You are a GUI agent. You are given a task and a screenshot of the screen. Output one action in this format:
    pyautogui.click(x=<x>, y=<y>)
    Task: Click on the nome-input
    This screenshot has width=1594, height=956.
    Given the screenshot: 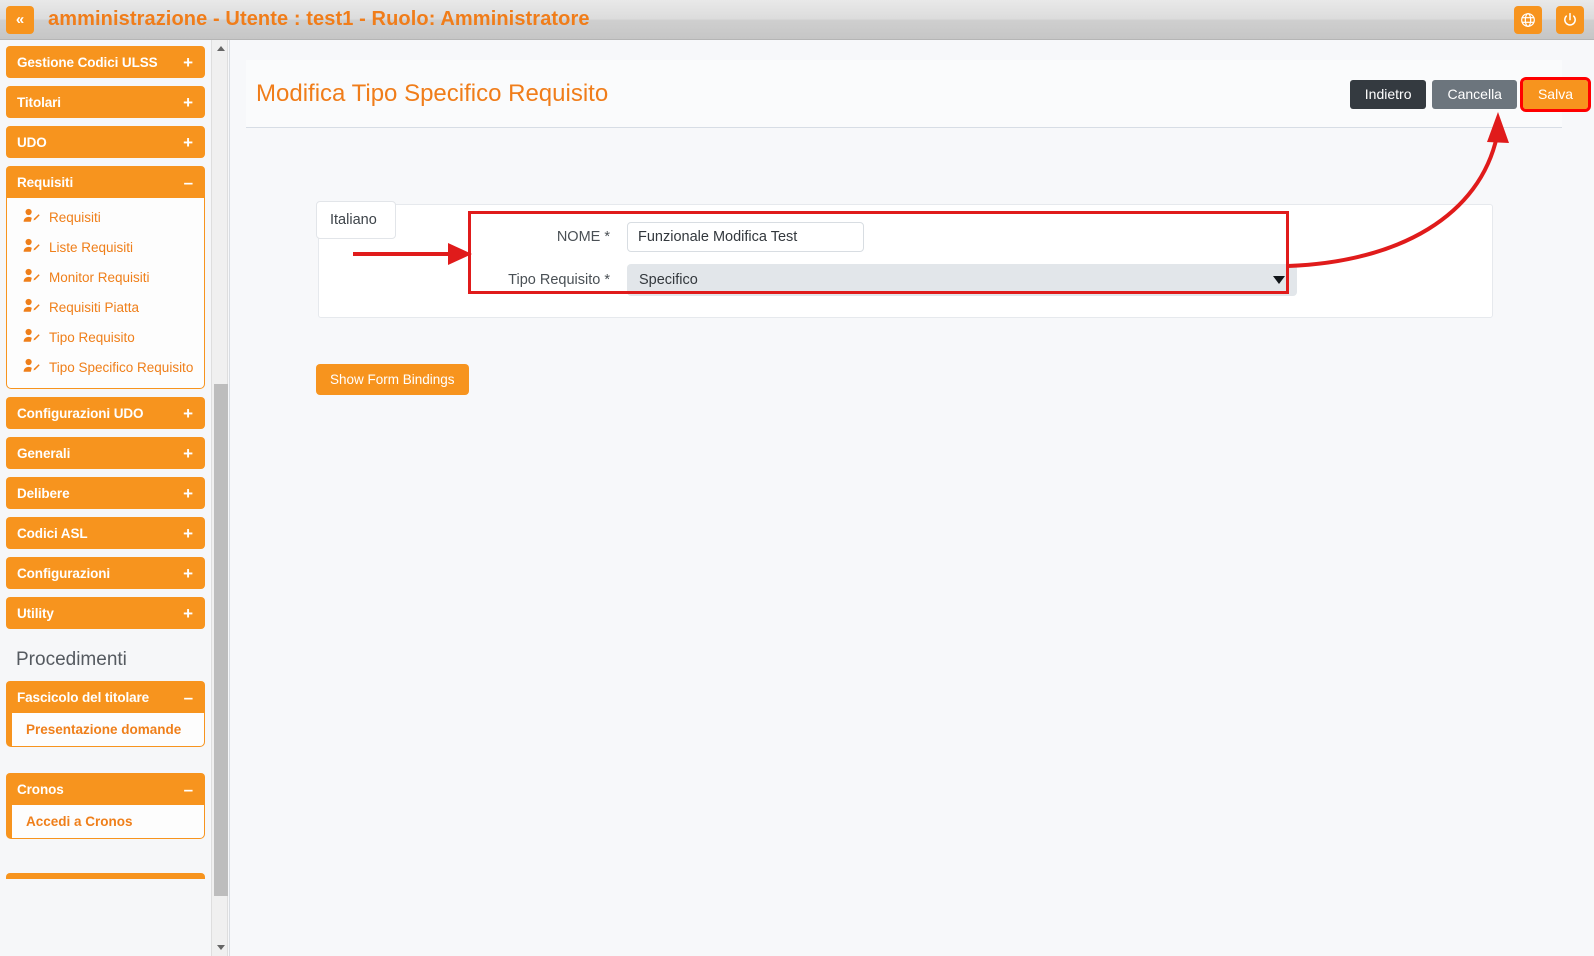 What is the action you would take?
    pyautogui.click(x=745, y=237)
    